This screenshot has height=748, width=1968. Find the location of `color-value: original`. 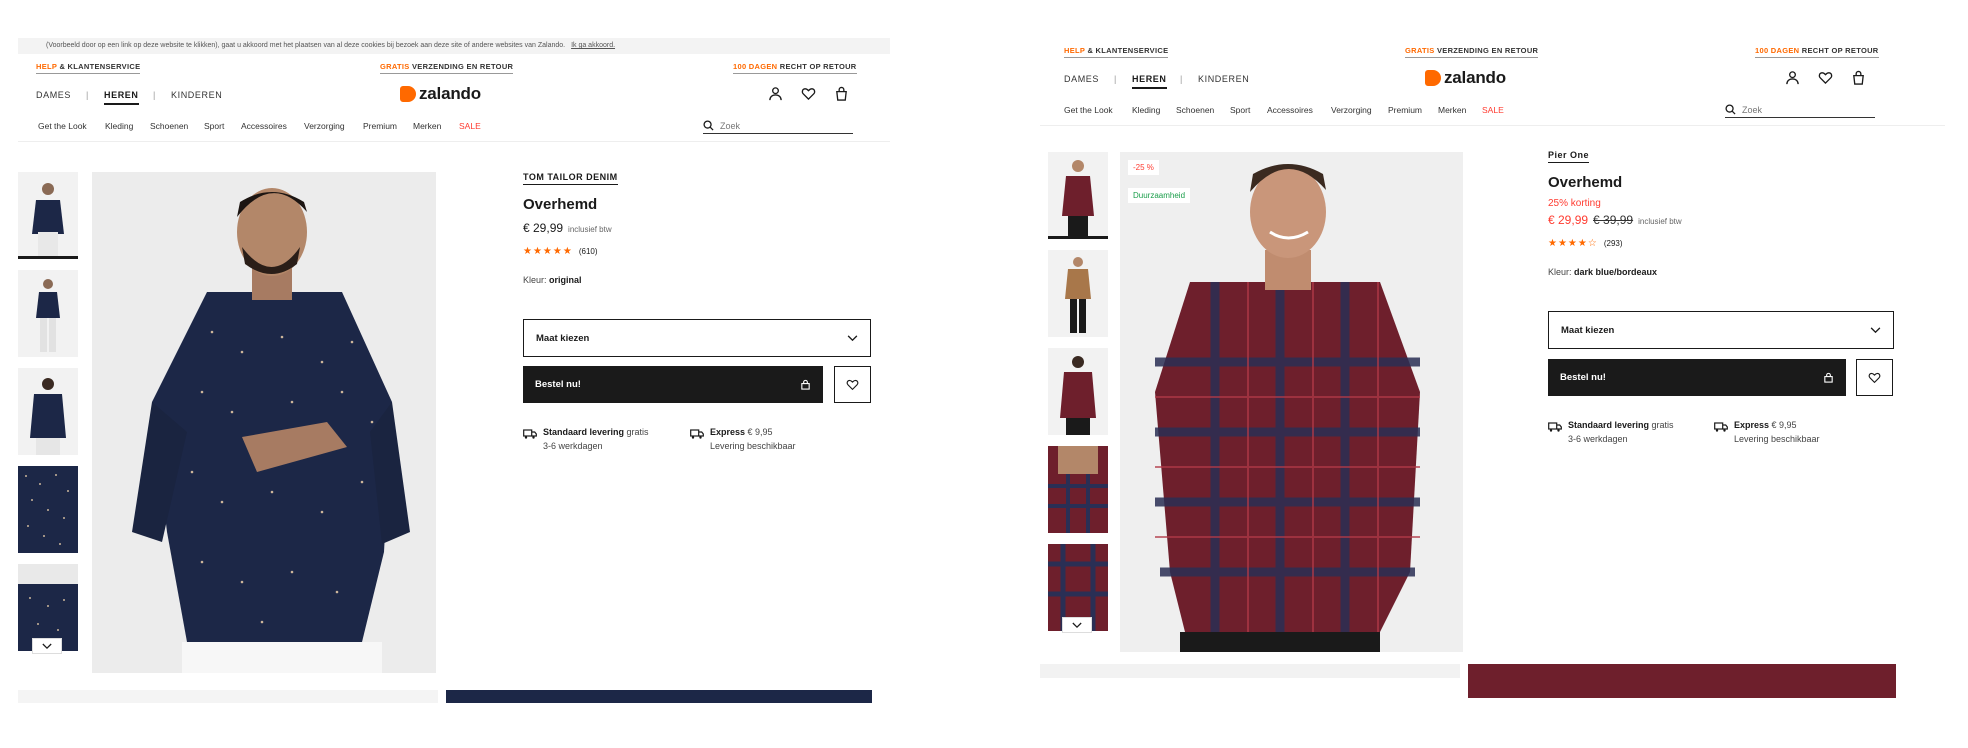

color-value: original is located at coordinates (565, 280).